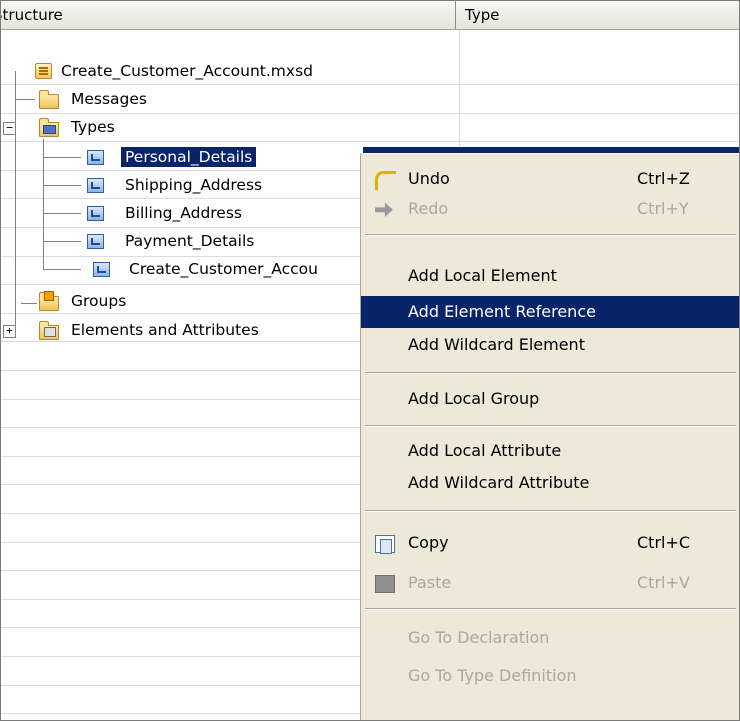  What do you see at coordinates (502, 311) in the screenshot?
I see `menu-item-label: Add Element Reference` at bounding box center [502, 311].